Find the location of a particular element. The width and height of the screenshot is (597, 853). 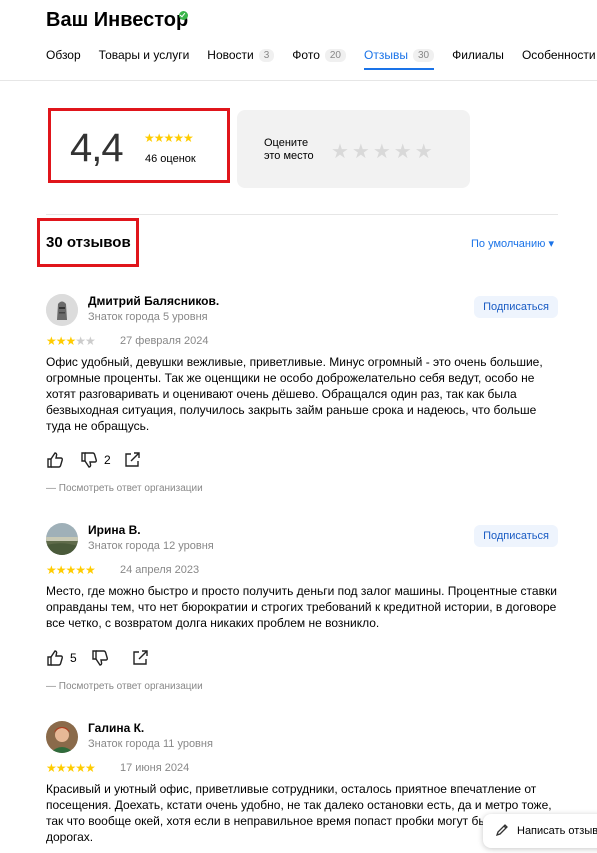

sort-dropdown: По умолчанию ▾ is located at coordinates (512, 243).